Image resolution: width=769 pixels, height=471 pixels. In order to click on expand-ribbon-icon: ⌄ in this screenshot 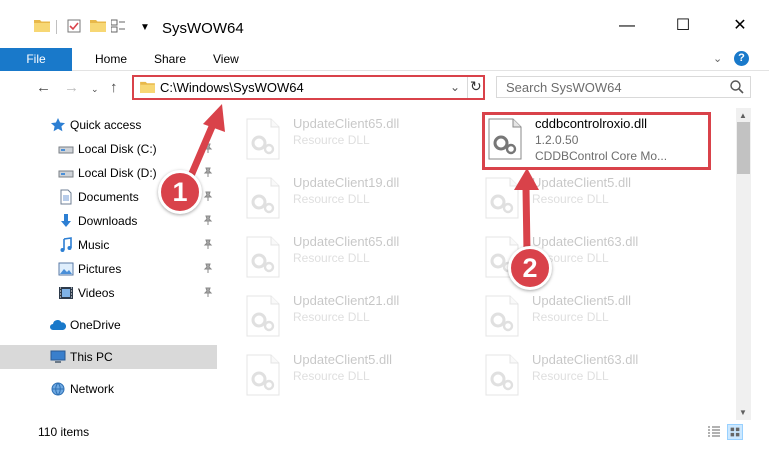, I will do `click(717, 58)`.